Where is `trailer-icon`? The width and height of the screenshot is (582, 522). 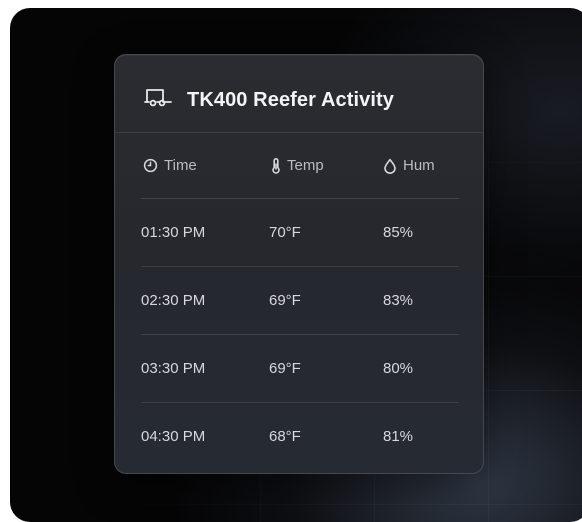
trailer-icon is located at coordinates (158, 98).